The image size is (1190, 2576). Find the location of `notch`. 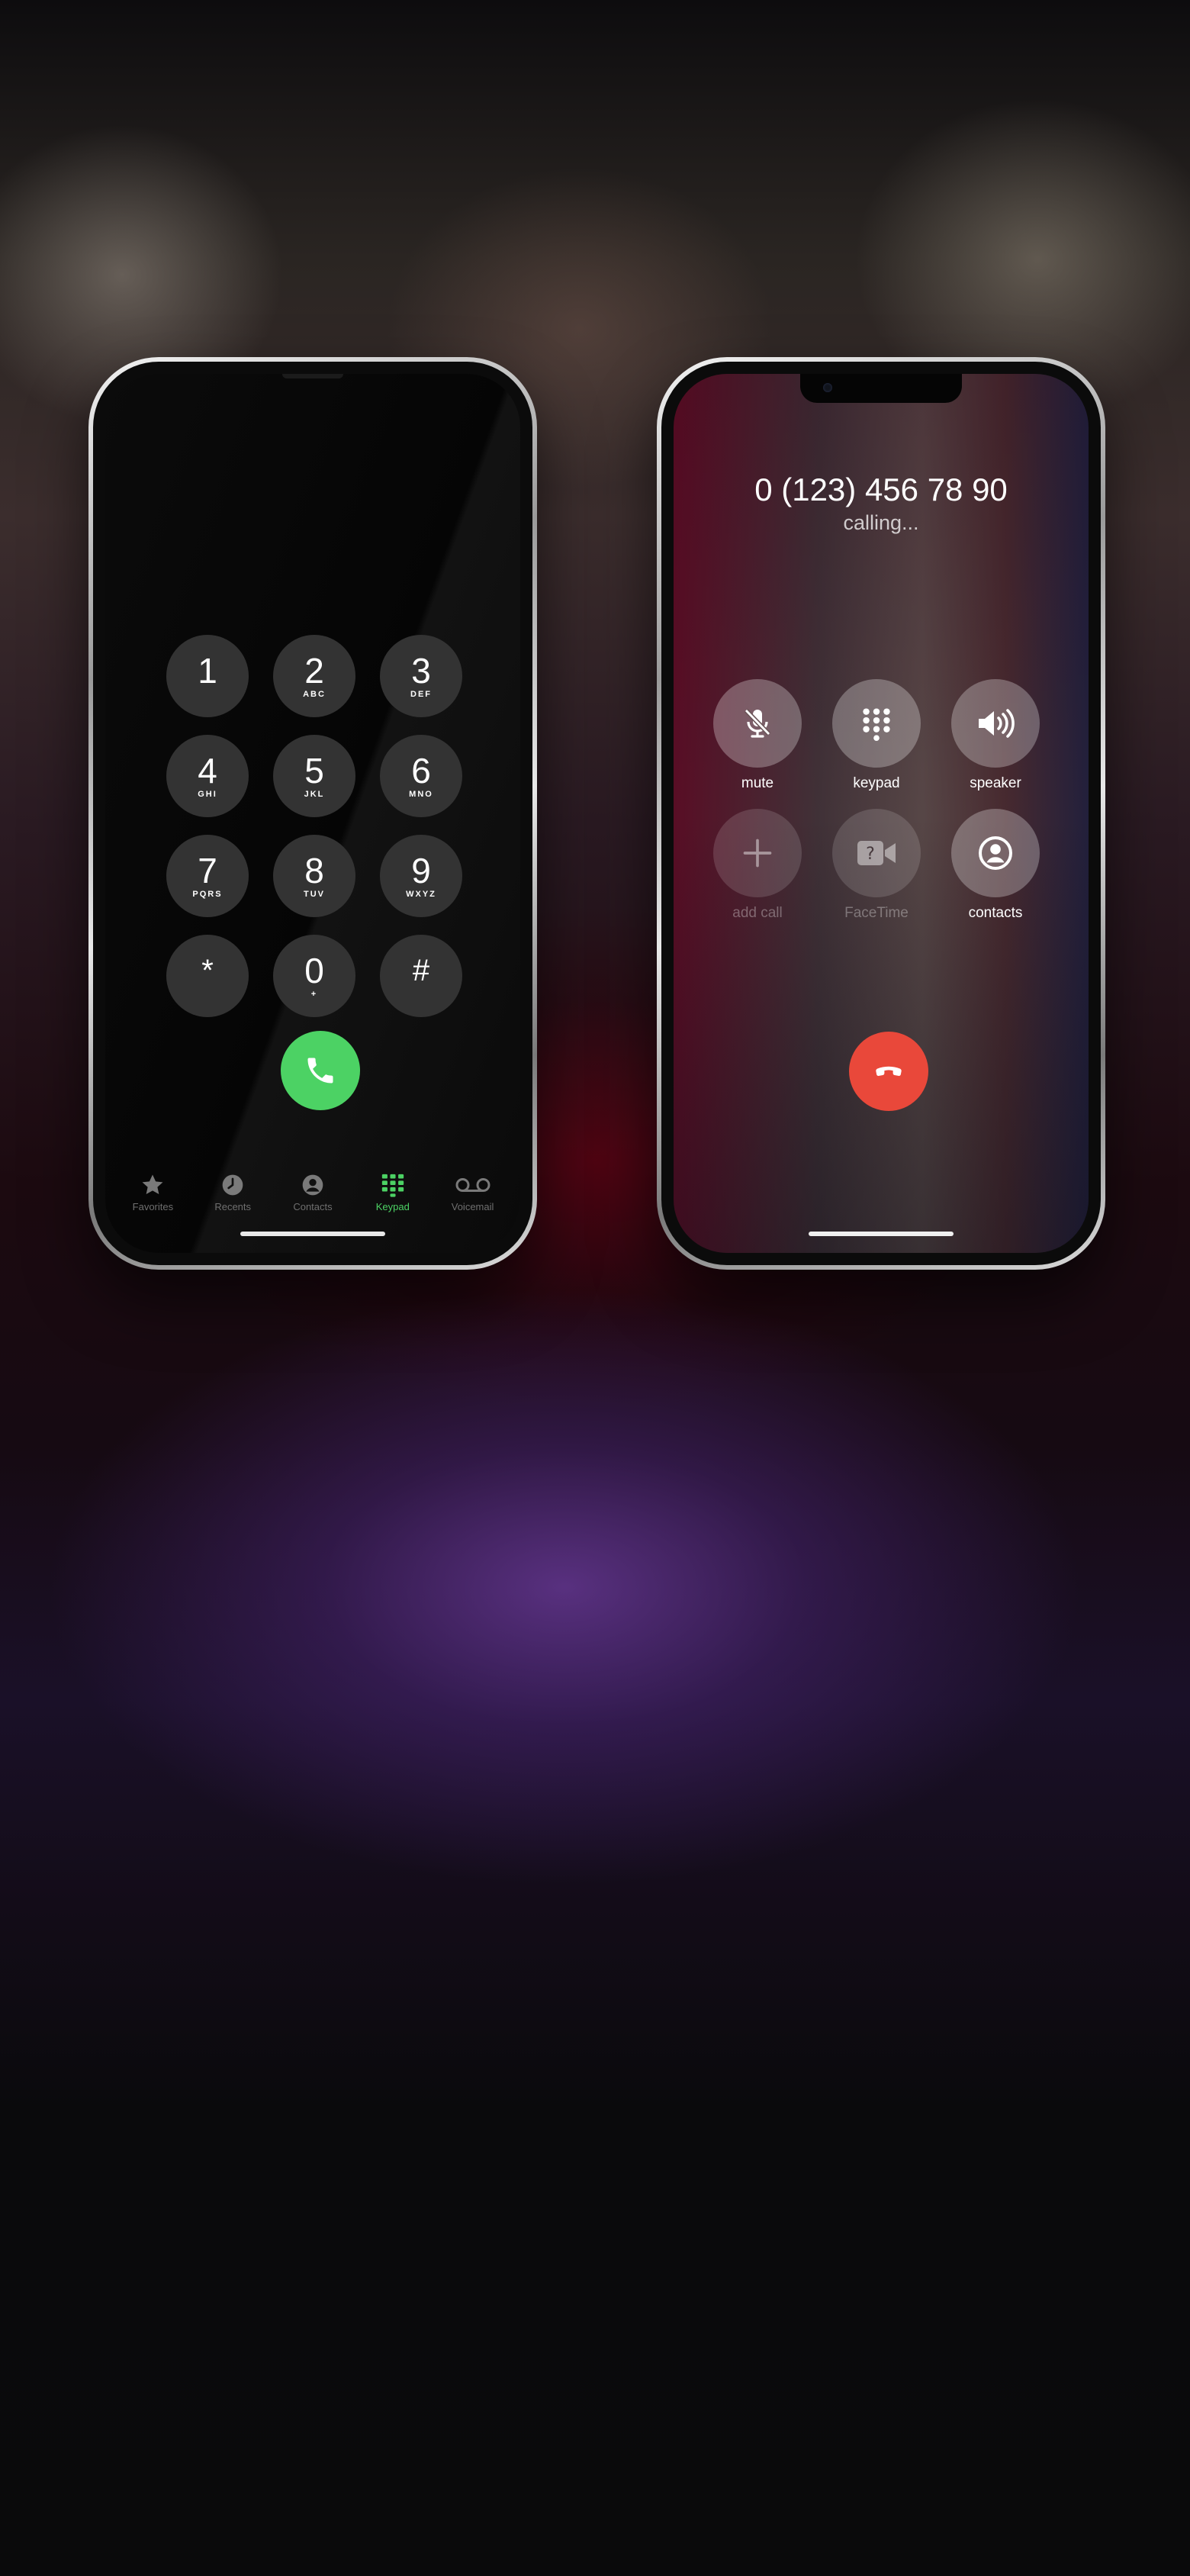

notch is located at coordinates (881, 388).